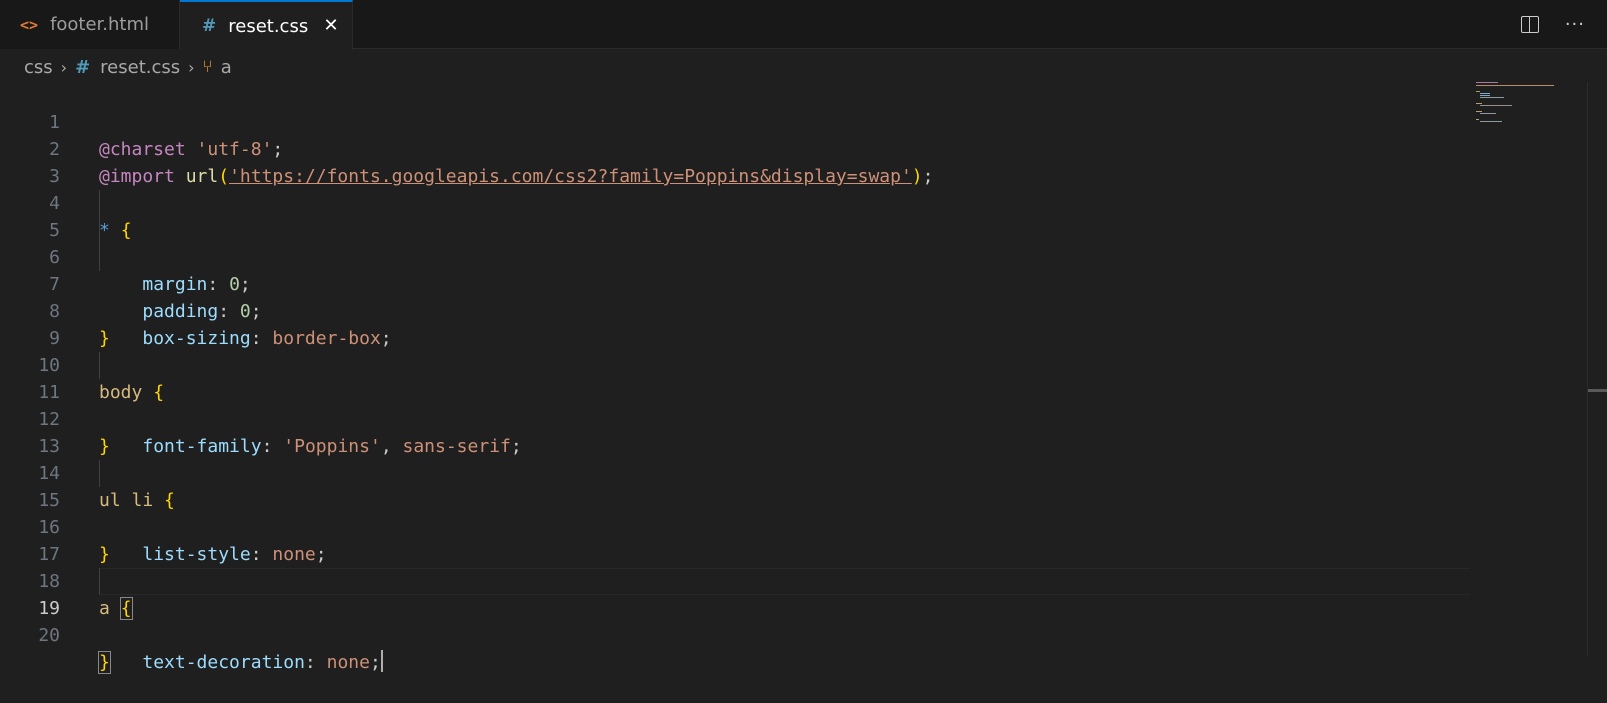 This screenshot has height=703, width=1607. I want to click on code-line: 15 list-style: none;, so click(735, 512).